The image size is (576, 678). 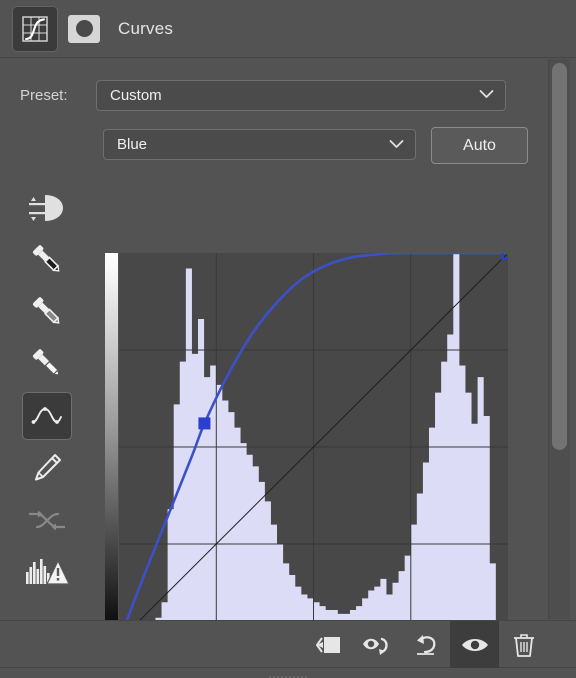 I want to click on smooth-curve-icon, so click(x=47, y=520).